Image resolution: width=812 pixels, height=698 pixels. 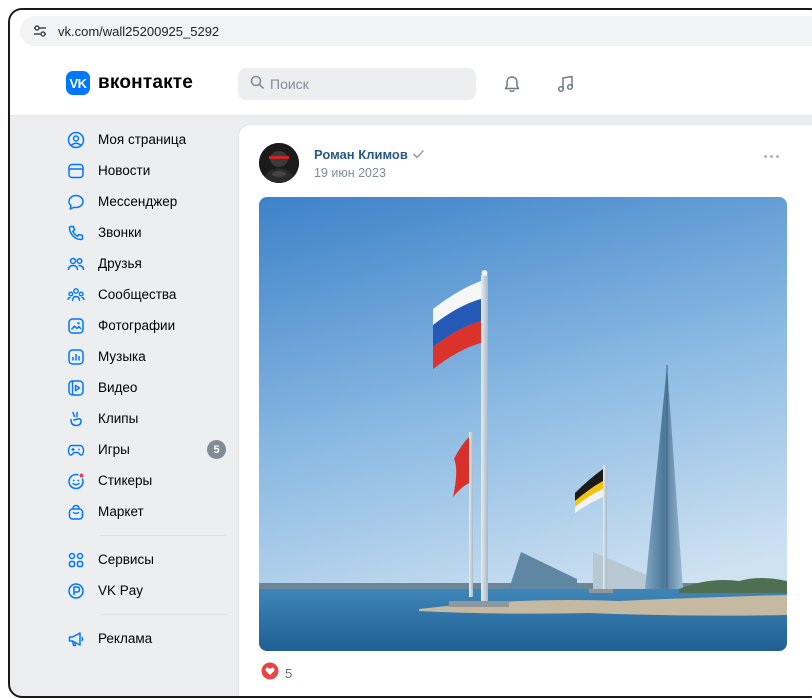 What do you see at coordinates (76, 140) in the screenshot?
I see `user-circle-icon` at bounding box center [76, 140].